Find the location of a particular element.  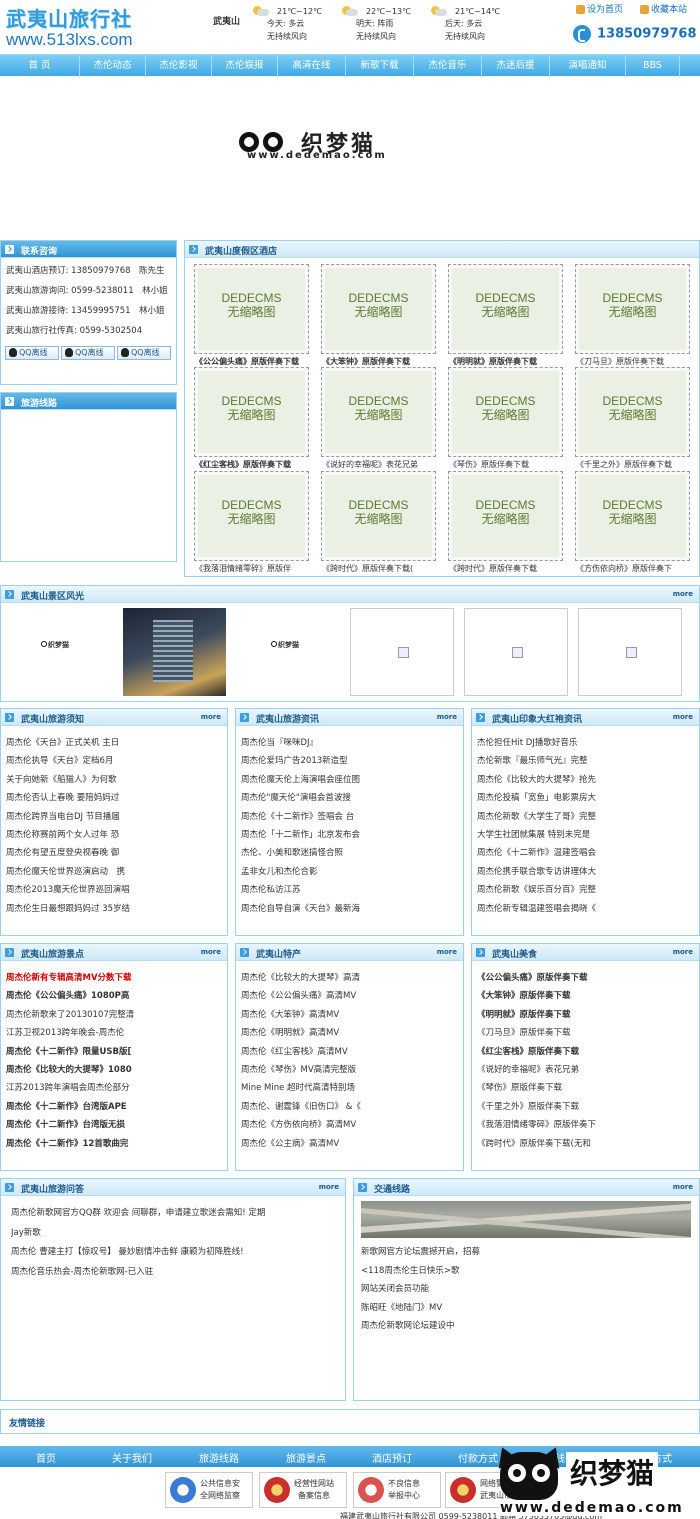

list-item: 网站关闭会员功能 is located at coordinates (526, 1289).